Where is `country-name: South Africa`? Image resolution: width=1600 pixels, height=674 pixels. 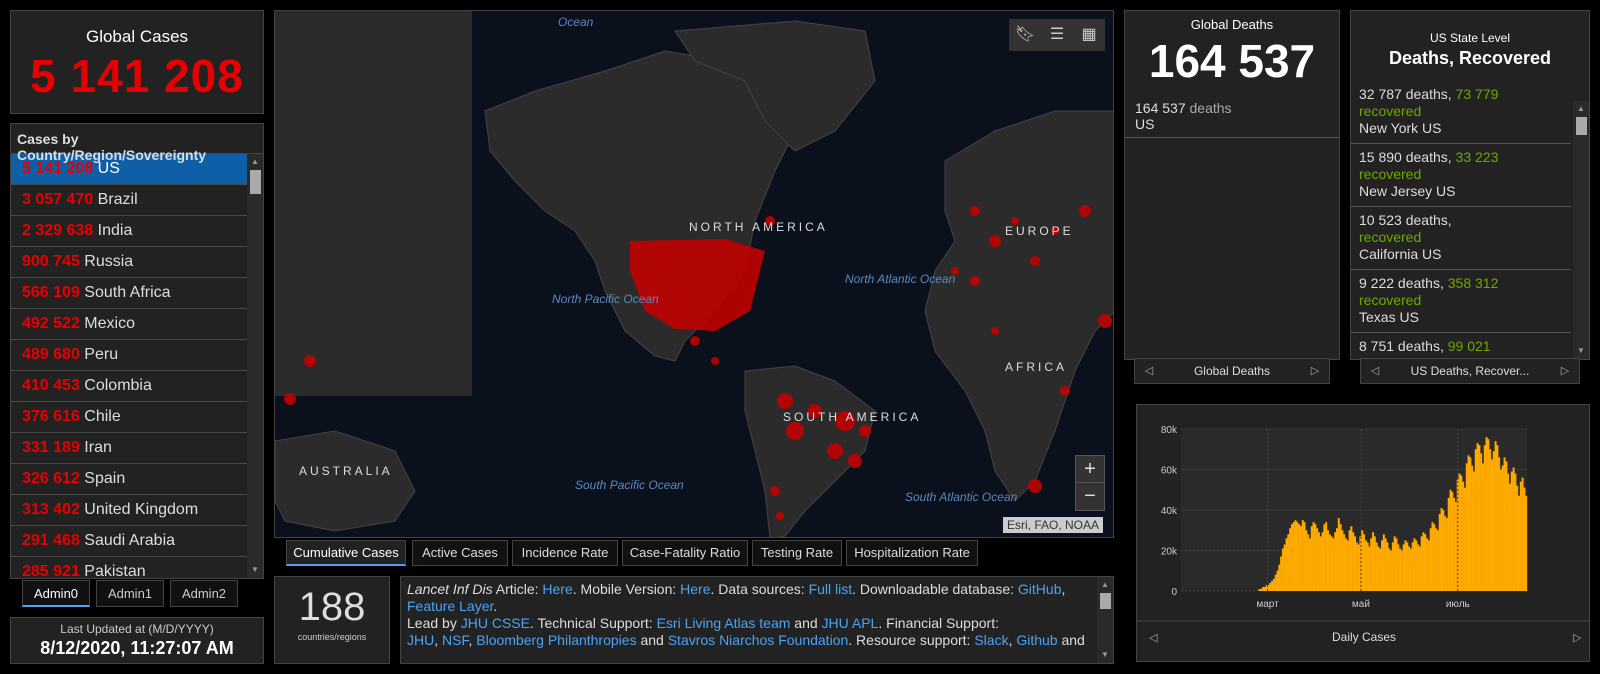 country-name: South Africa is located at coordinates (127, 292).